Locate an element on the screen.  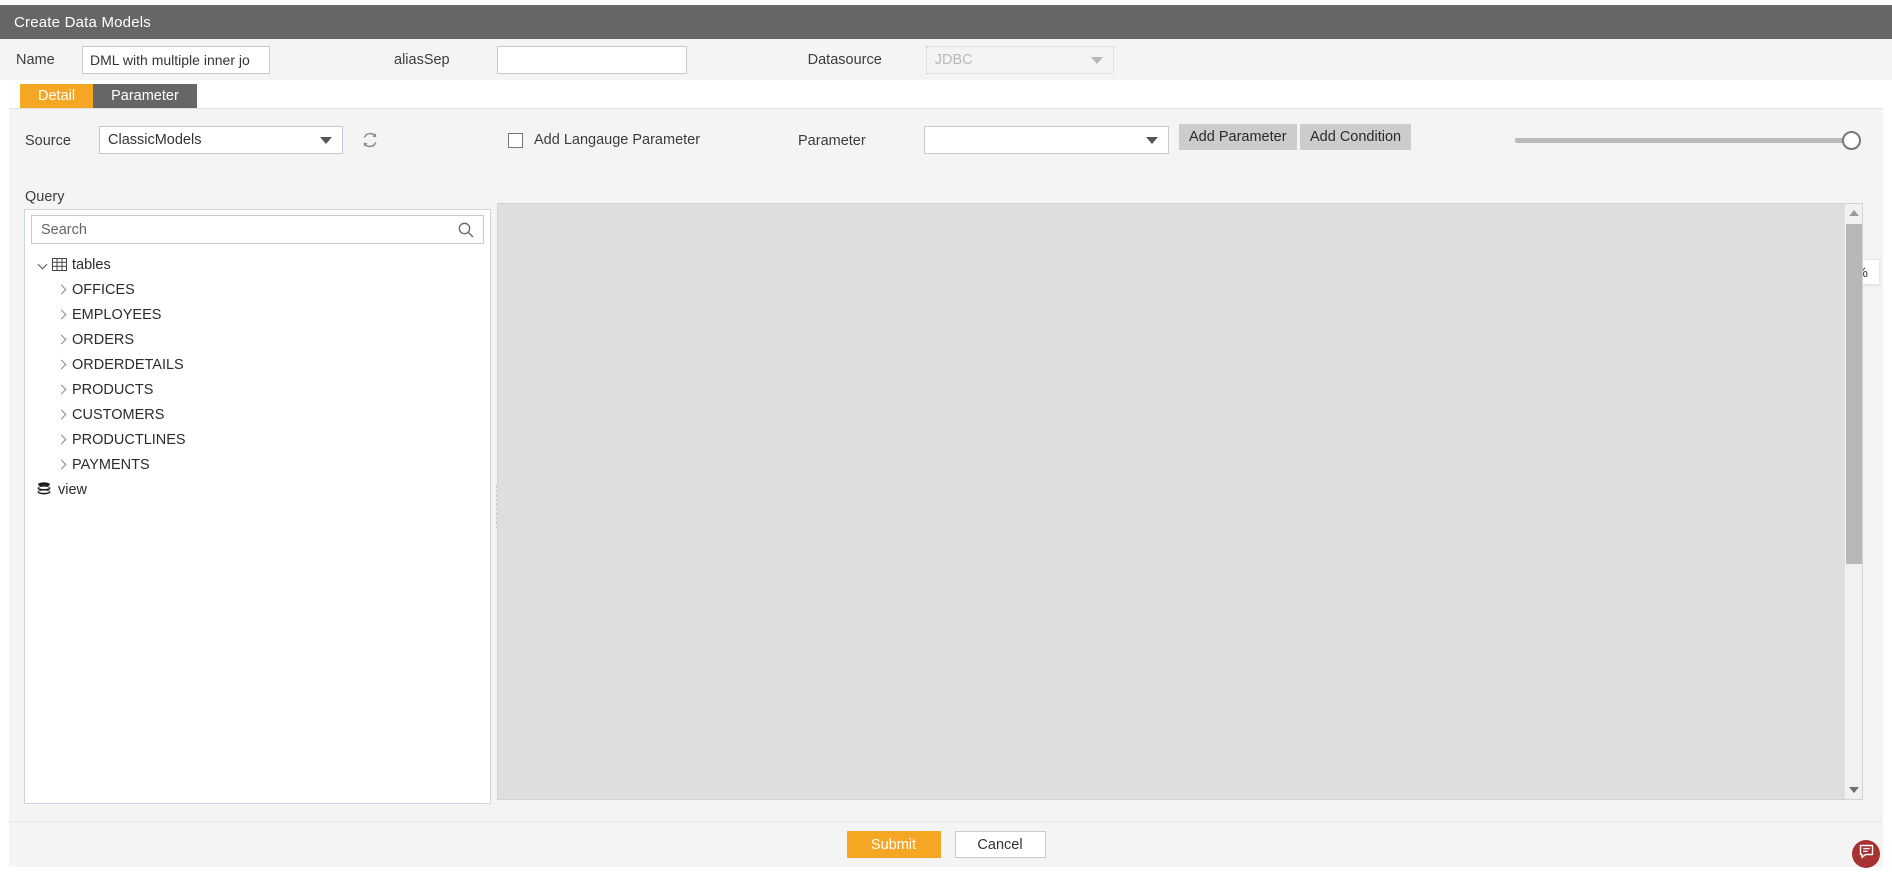
cancel-button: Cancel is located at coordinates (1000, 844).